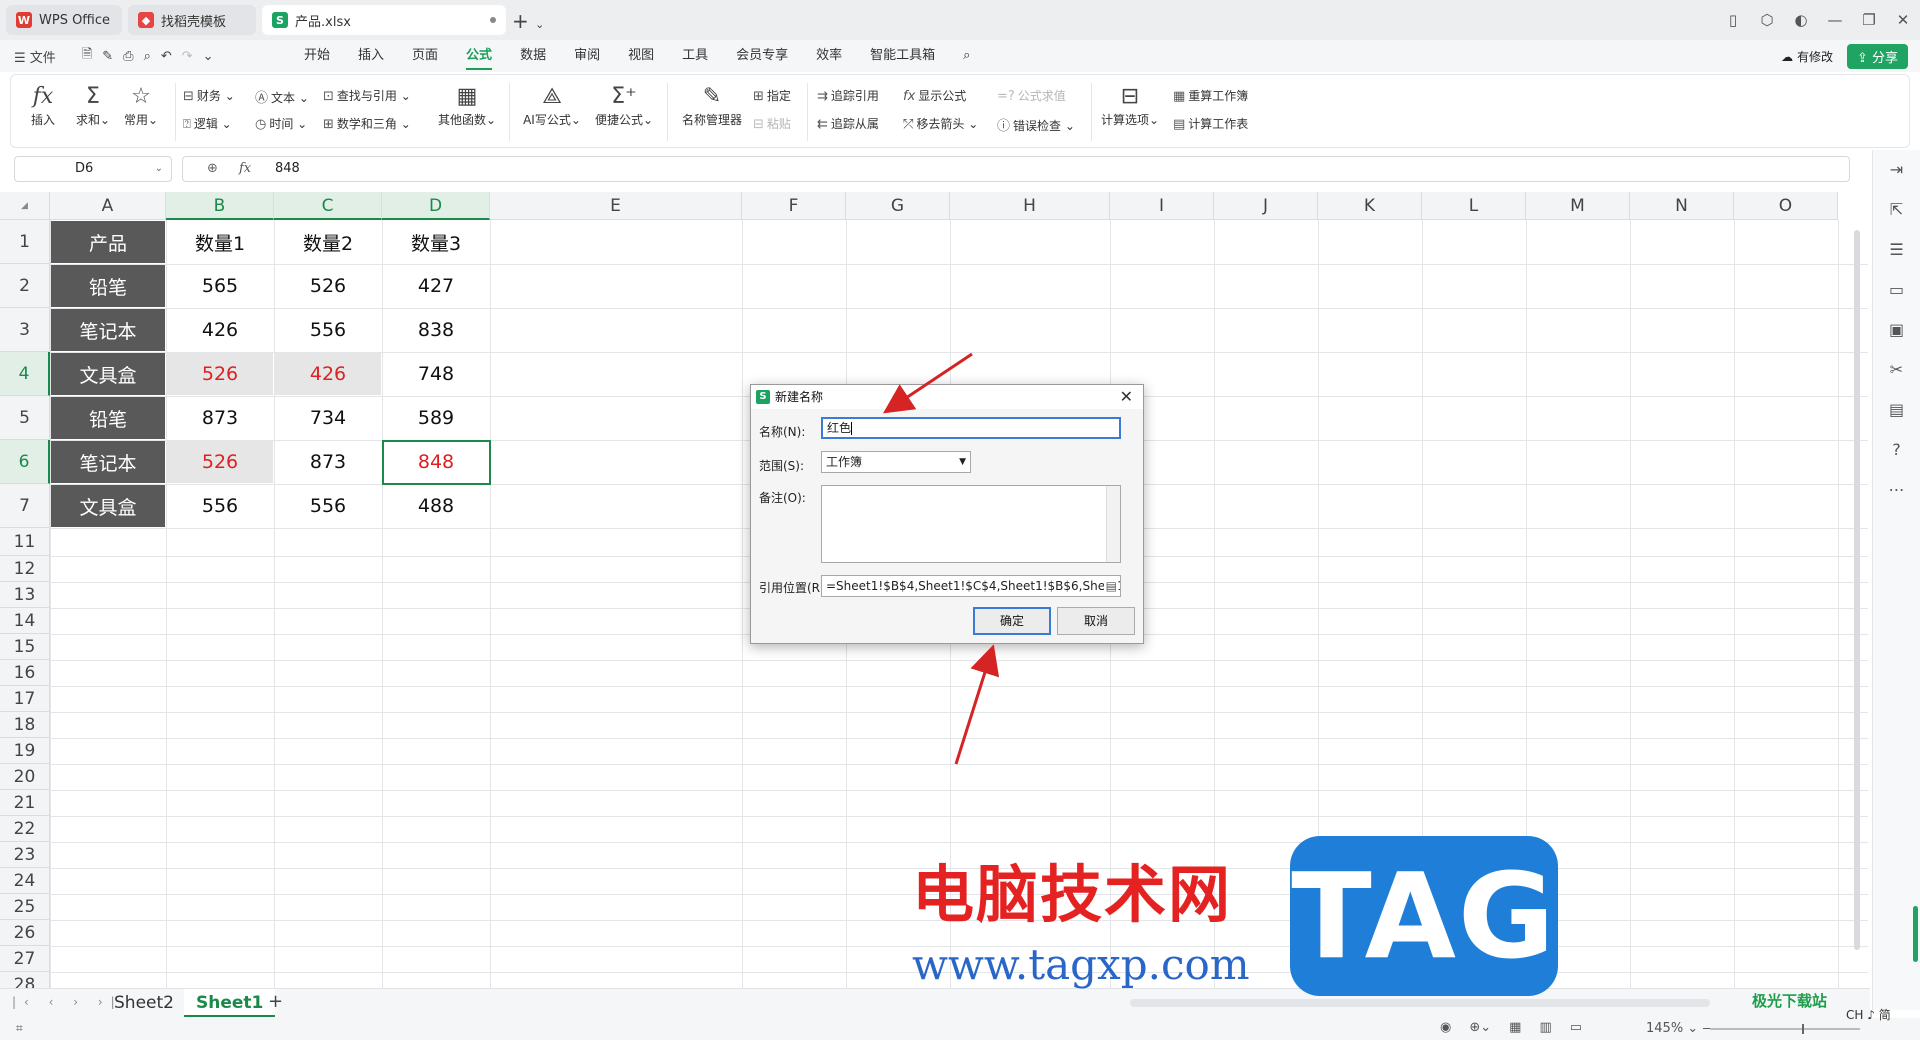 This screenshot has height=1040, width=1920. I want to click on column-header-h: H, so click(1030, 206).